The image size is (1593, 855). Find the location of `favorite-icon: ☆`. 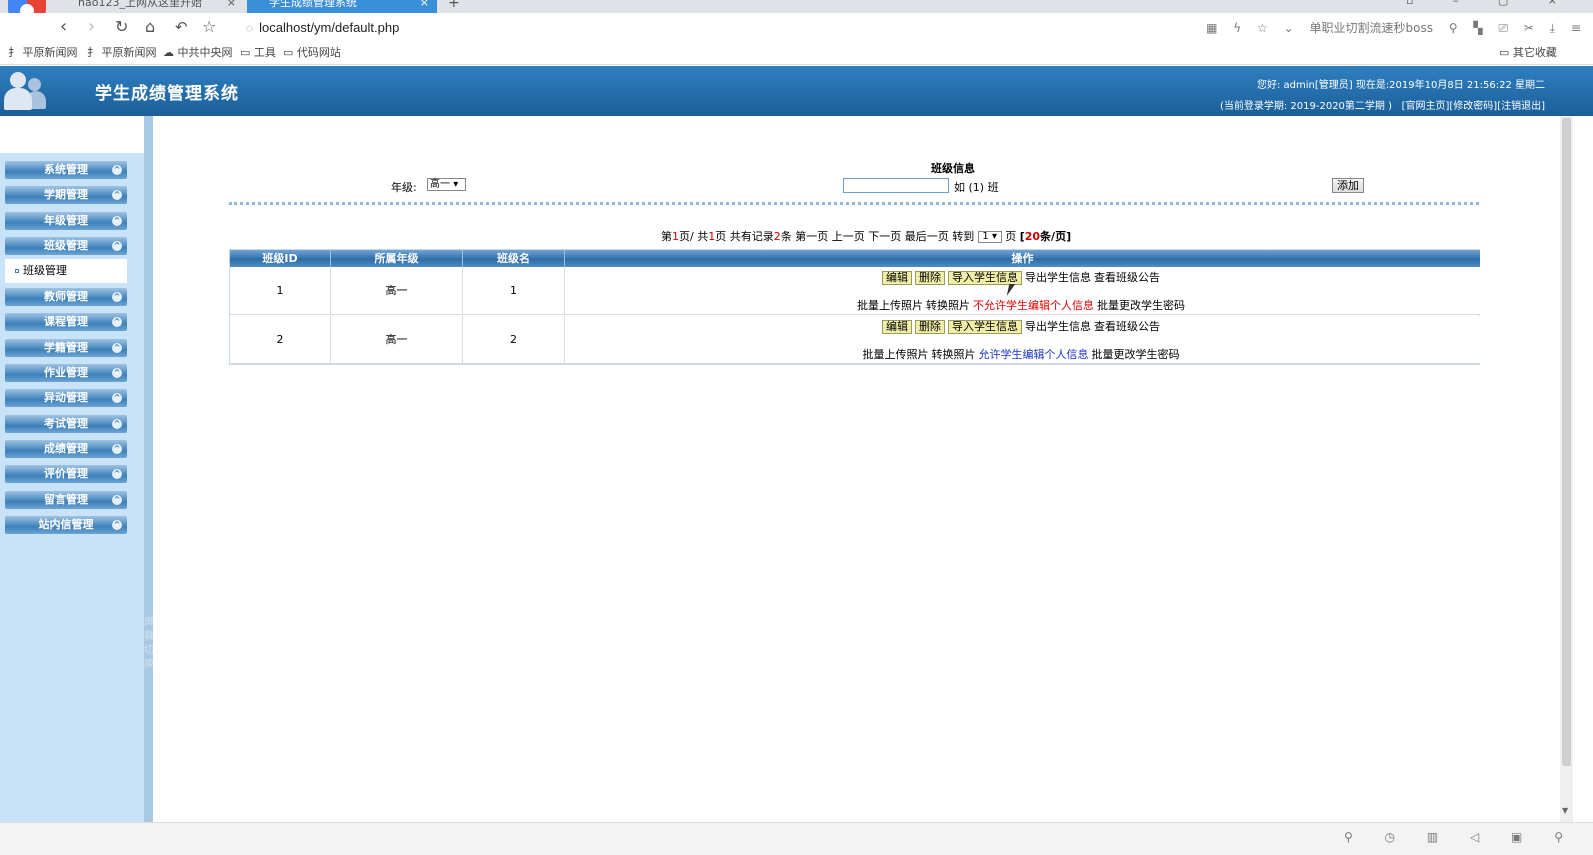

favorite-icon: ☆ is located at coordinates (1262, 28).